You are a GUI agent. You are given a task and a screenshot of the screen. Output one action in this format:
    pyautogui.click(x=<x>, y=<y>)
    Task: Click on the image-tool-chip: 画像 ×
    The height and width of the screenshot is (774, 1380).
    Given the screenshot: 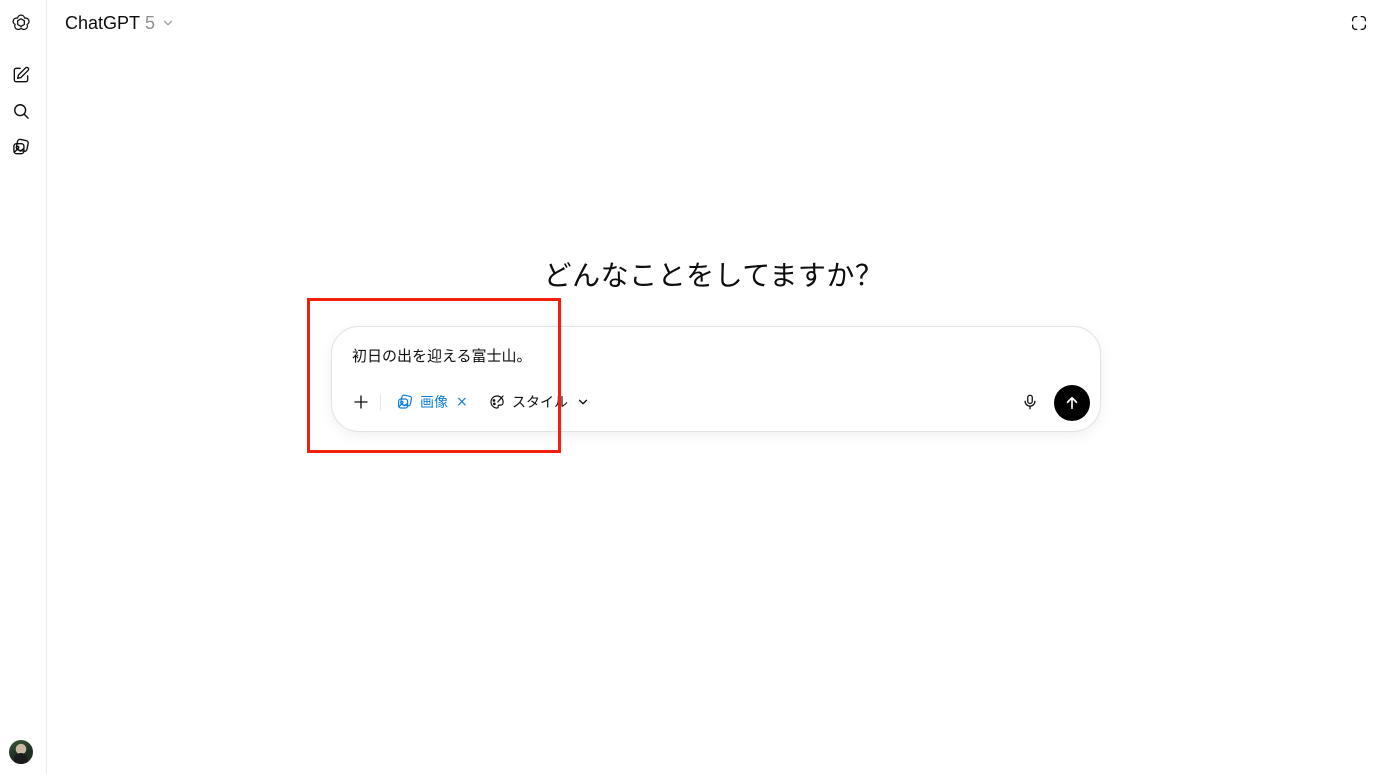 What is the action you would take?
    pyautogui.click(x=432, y=402)
    